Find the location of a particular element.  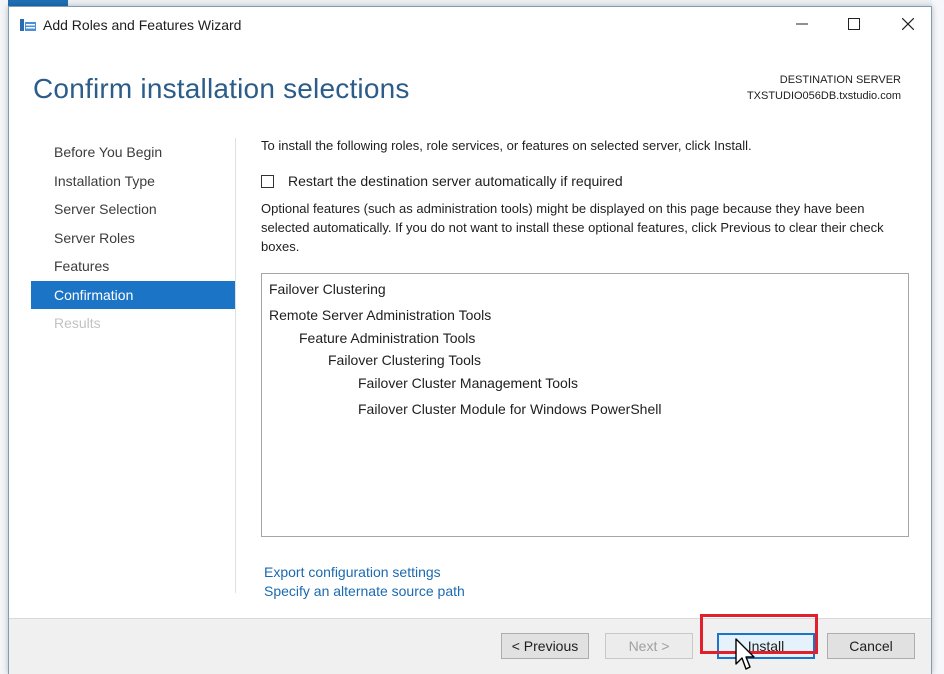

feature-item: Feature Administration Tools is located at coordinates (387, 338).